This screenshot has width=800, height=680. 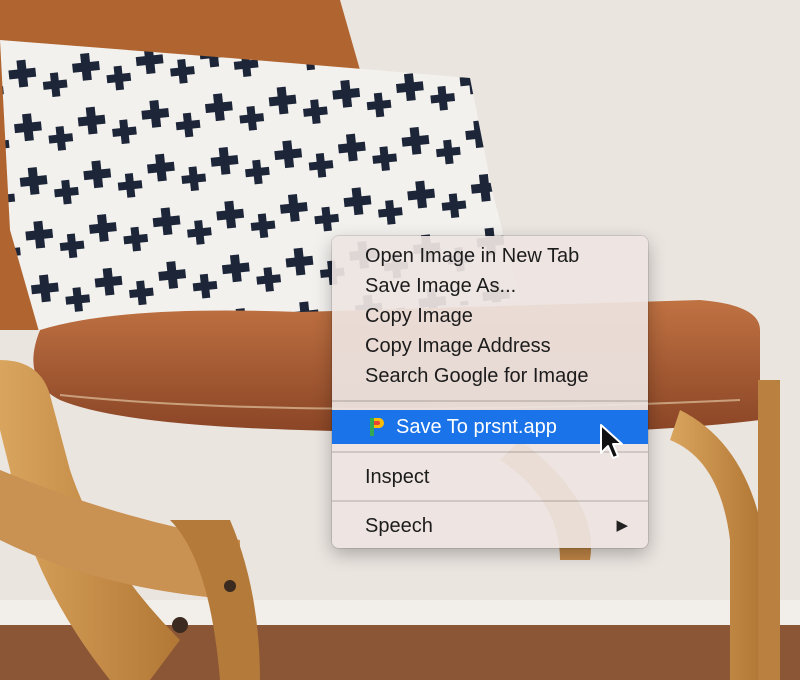 I want to click on menu-item-search-google-for-image: Search Google for Image, so click(x=490, y=376).